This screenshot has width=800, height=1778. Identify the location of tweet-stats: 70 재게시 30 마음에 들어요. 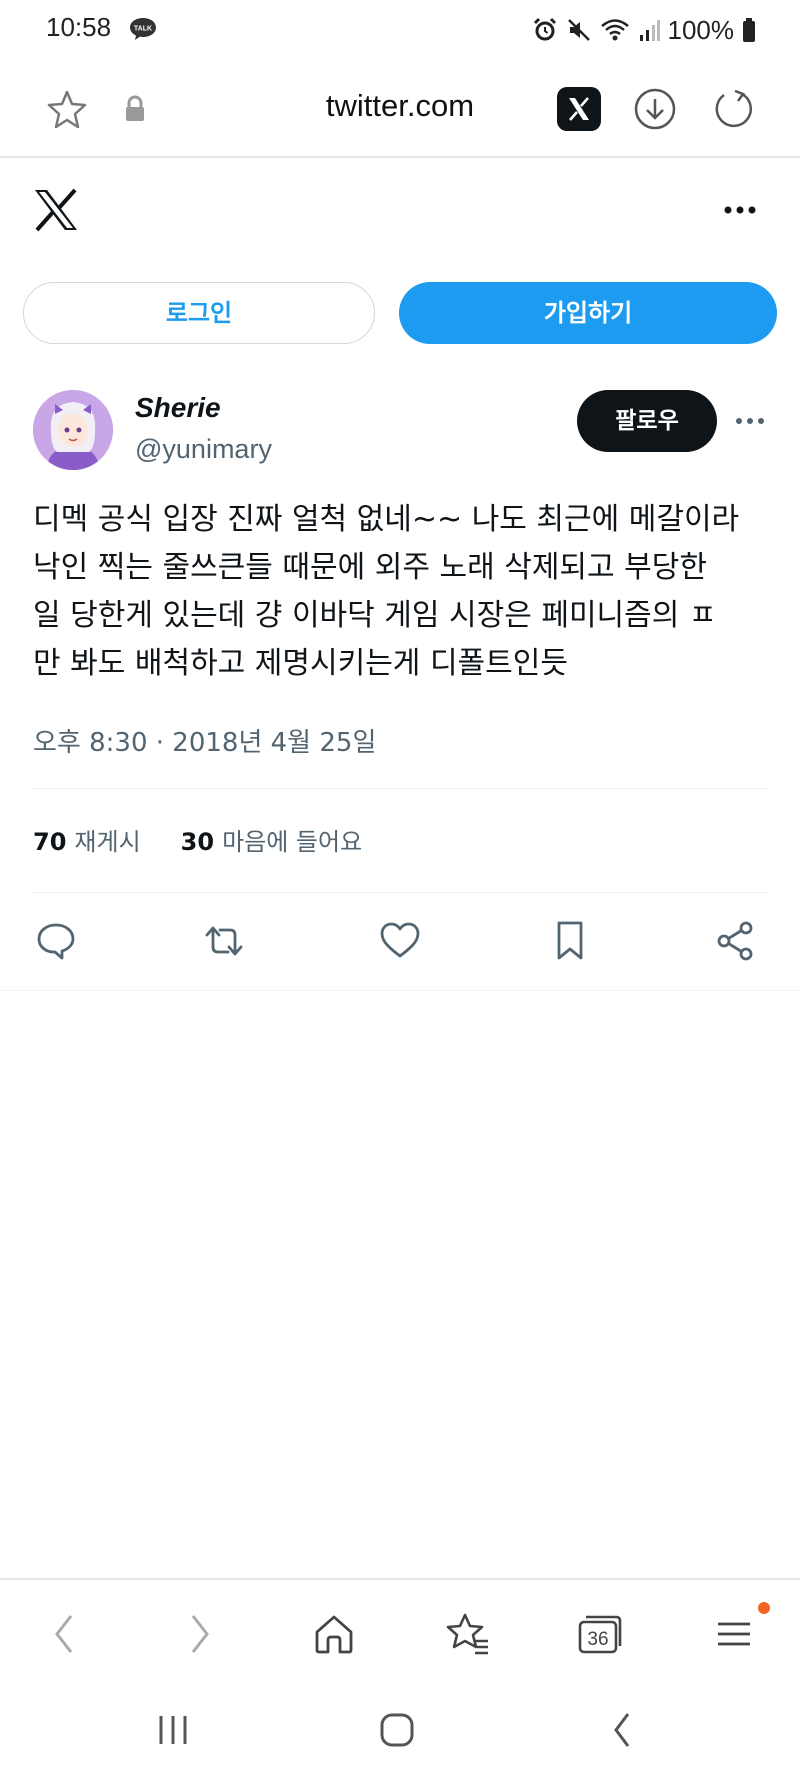
(197, 839).